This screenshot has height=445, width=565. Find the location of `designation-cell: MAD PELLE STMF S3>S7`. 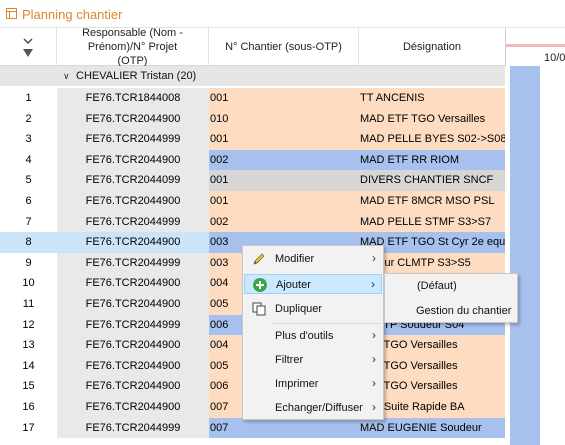

designation-cell: MAD PELLE STMF S3>S7 is located at coordinates (432, 222).